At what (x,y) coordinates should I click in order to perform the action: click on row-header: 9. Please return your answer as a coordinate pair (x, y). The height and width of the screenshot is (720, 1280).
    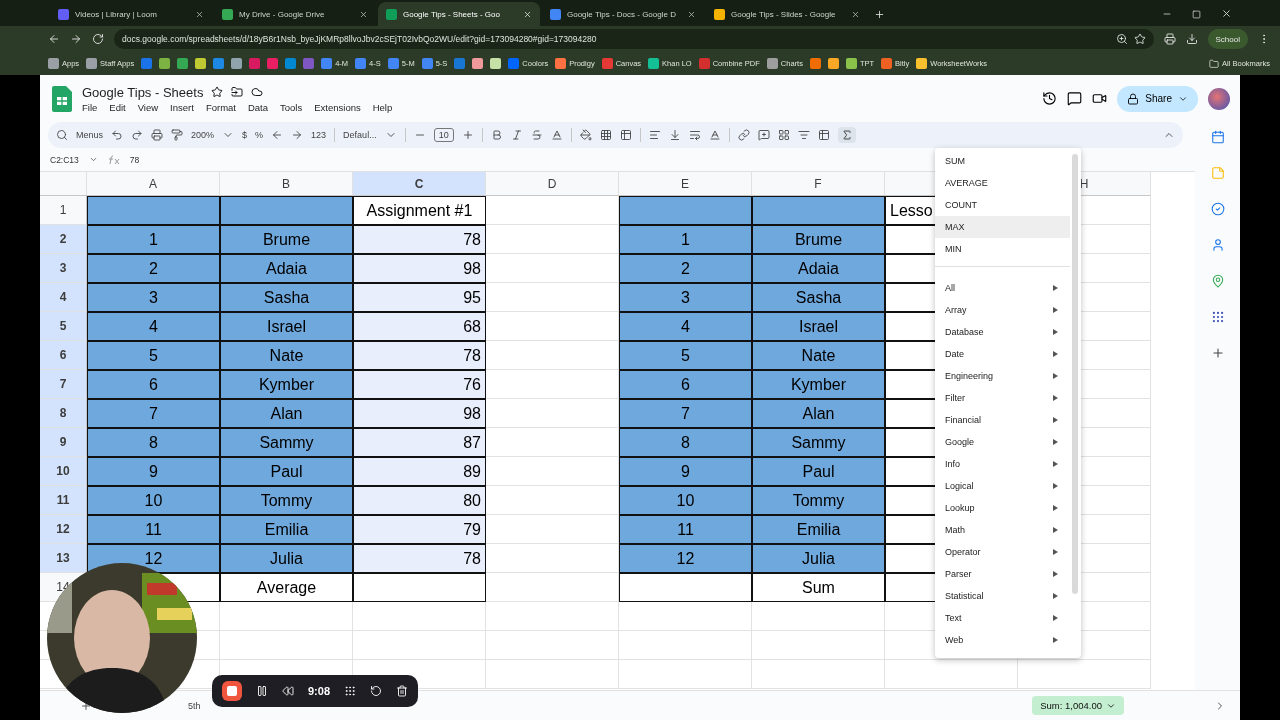
    Looking at the image, I should click on (63, 442).